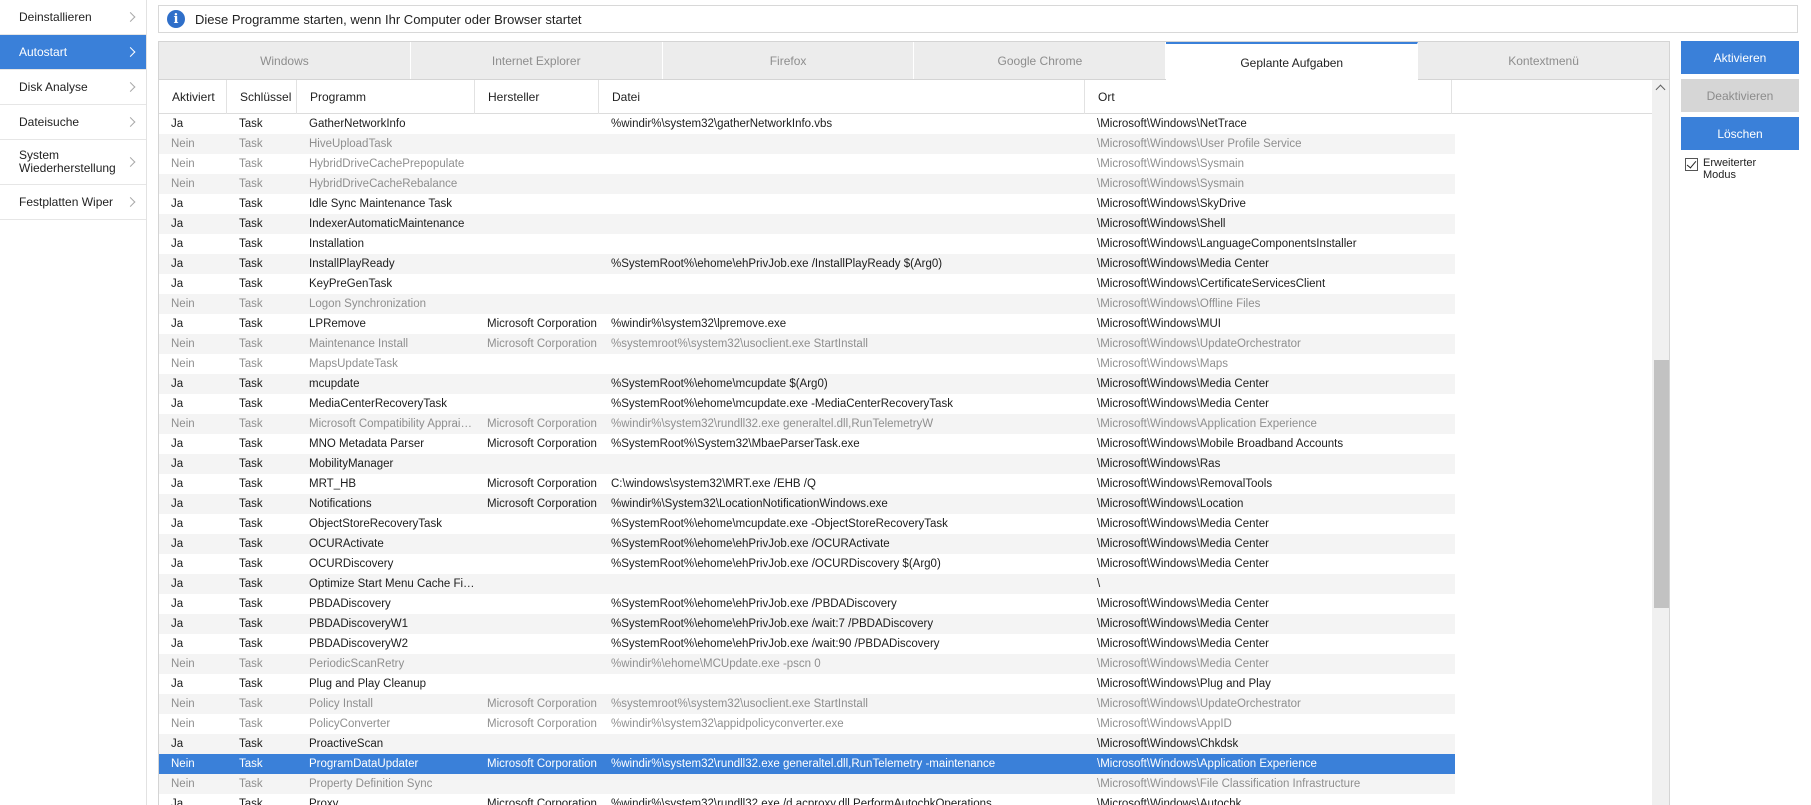 This screenshot has width=1811, height=805. I want to click on sidebar-item-disk-analyse: Disk Analyse, so click(73, 87).